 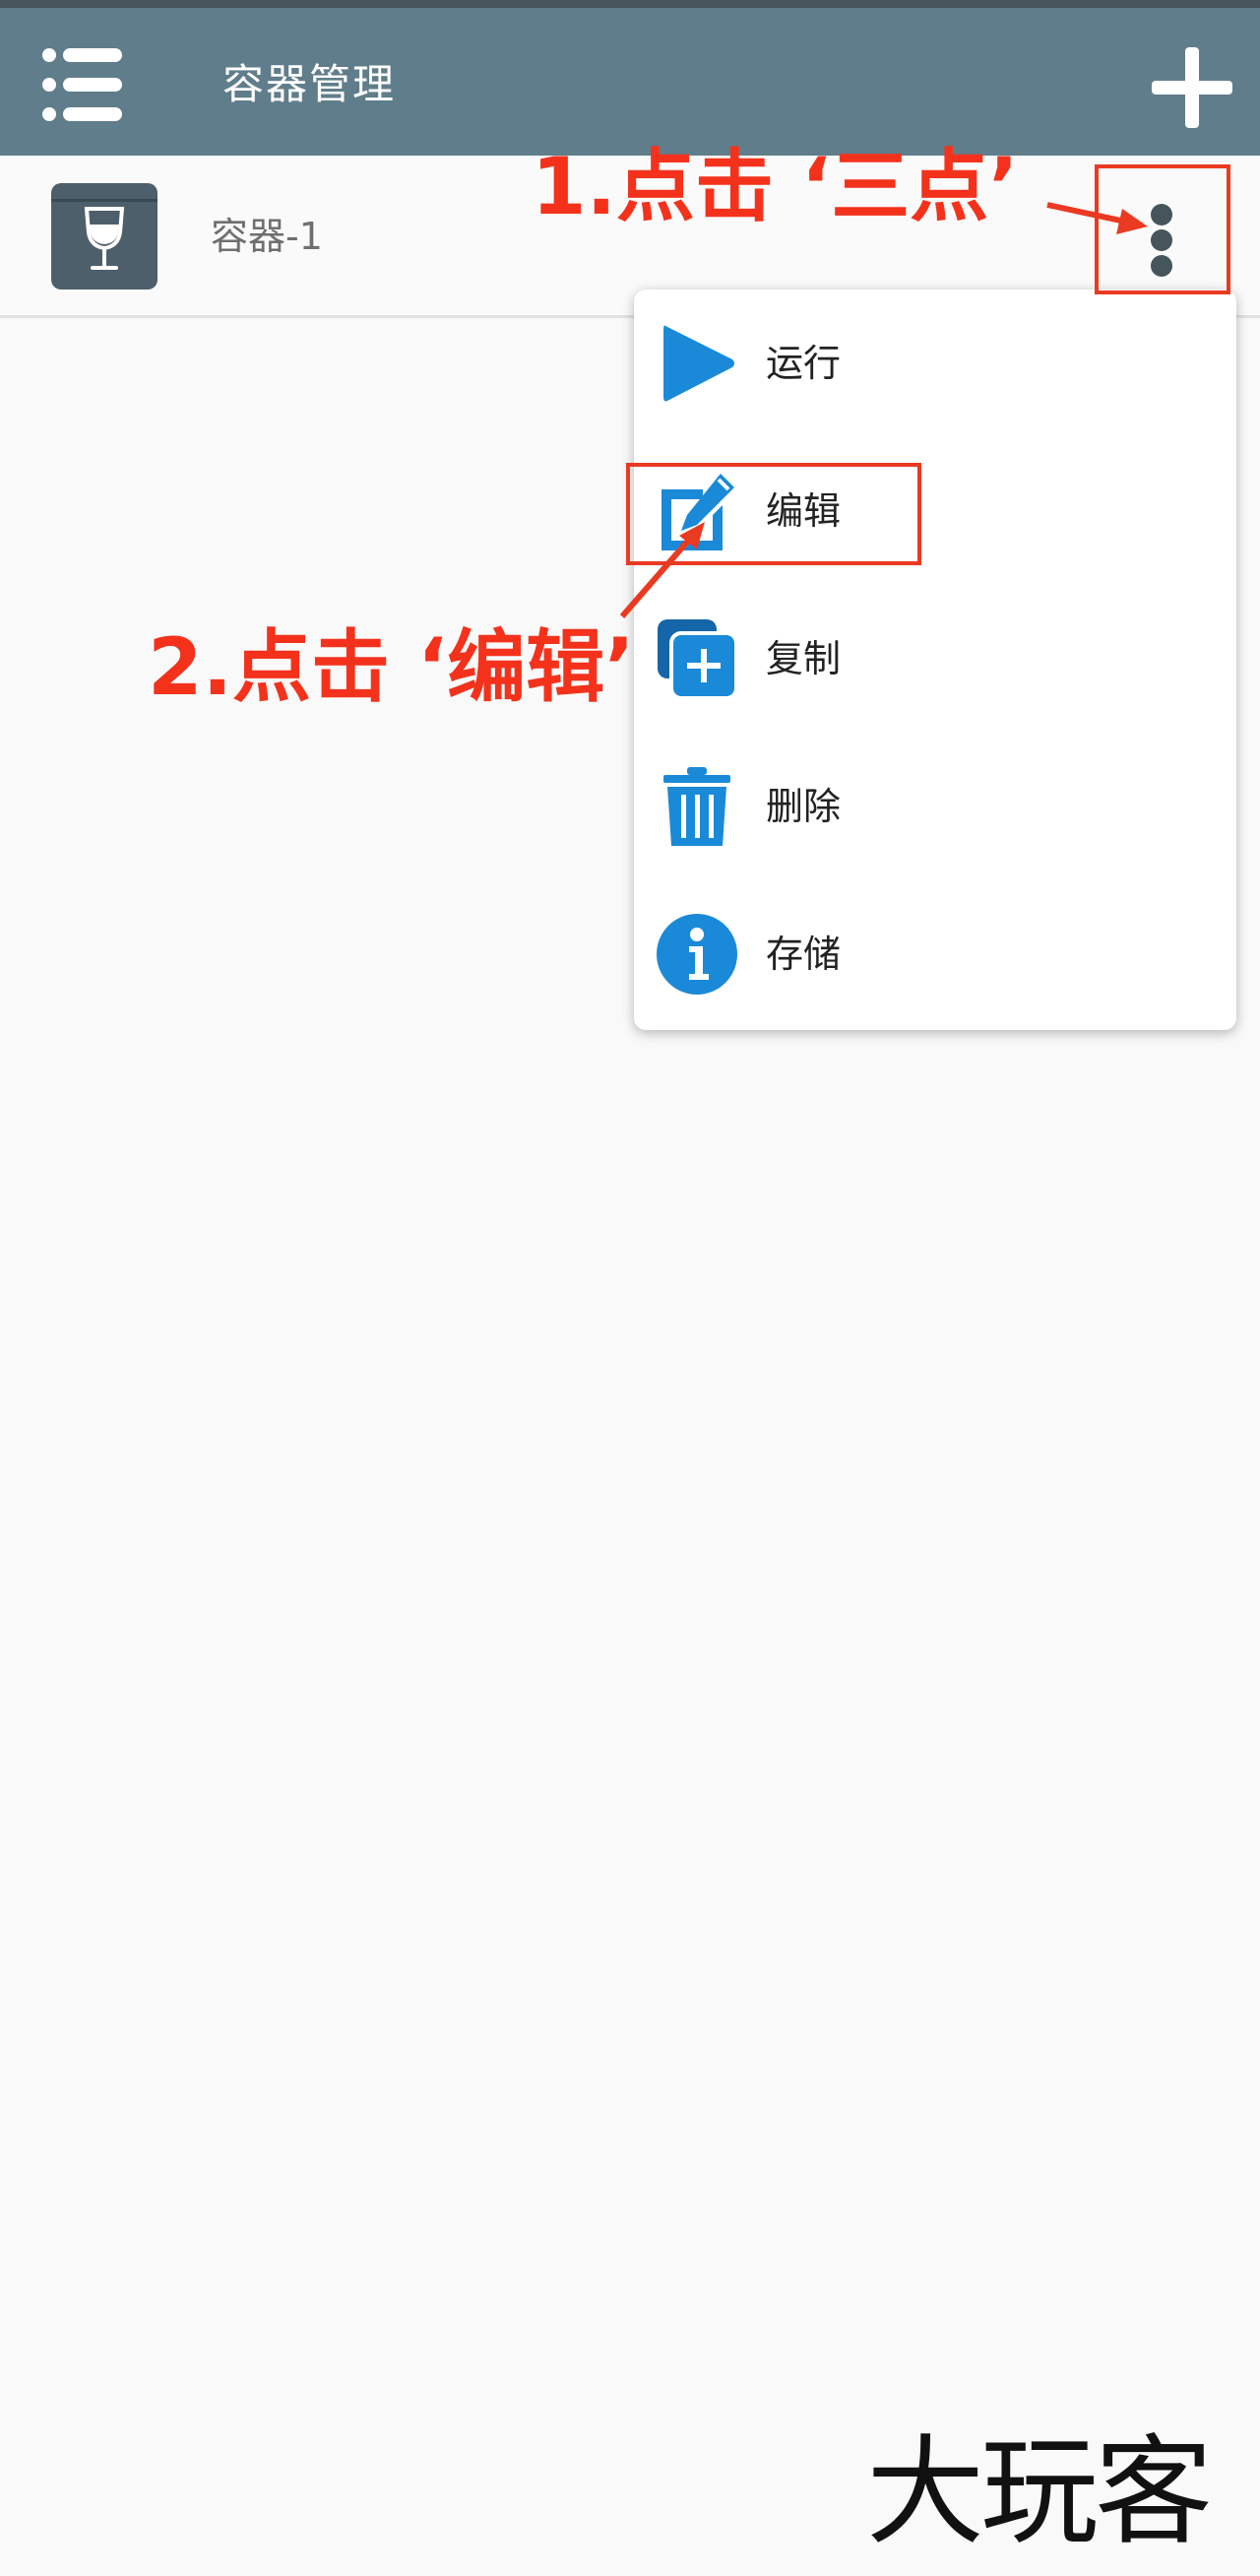 What do you see at coordinates (391, 667) in the screenshot?
I see `annotation-step-2: 2.点击 ‘编辑’` at bounding box center [391, 667].